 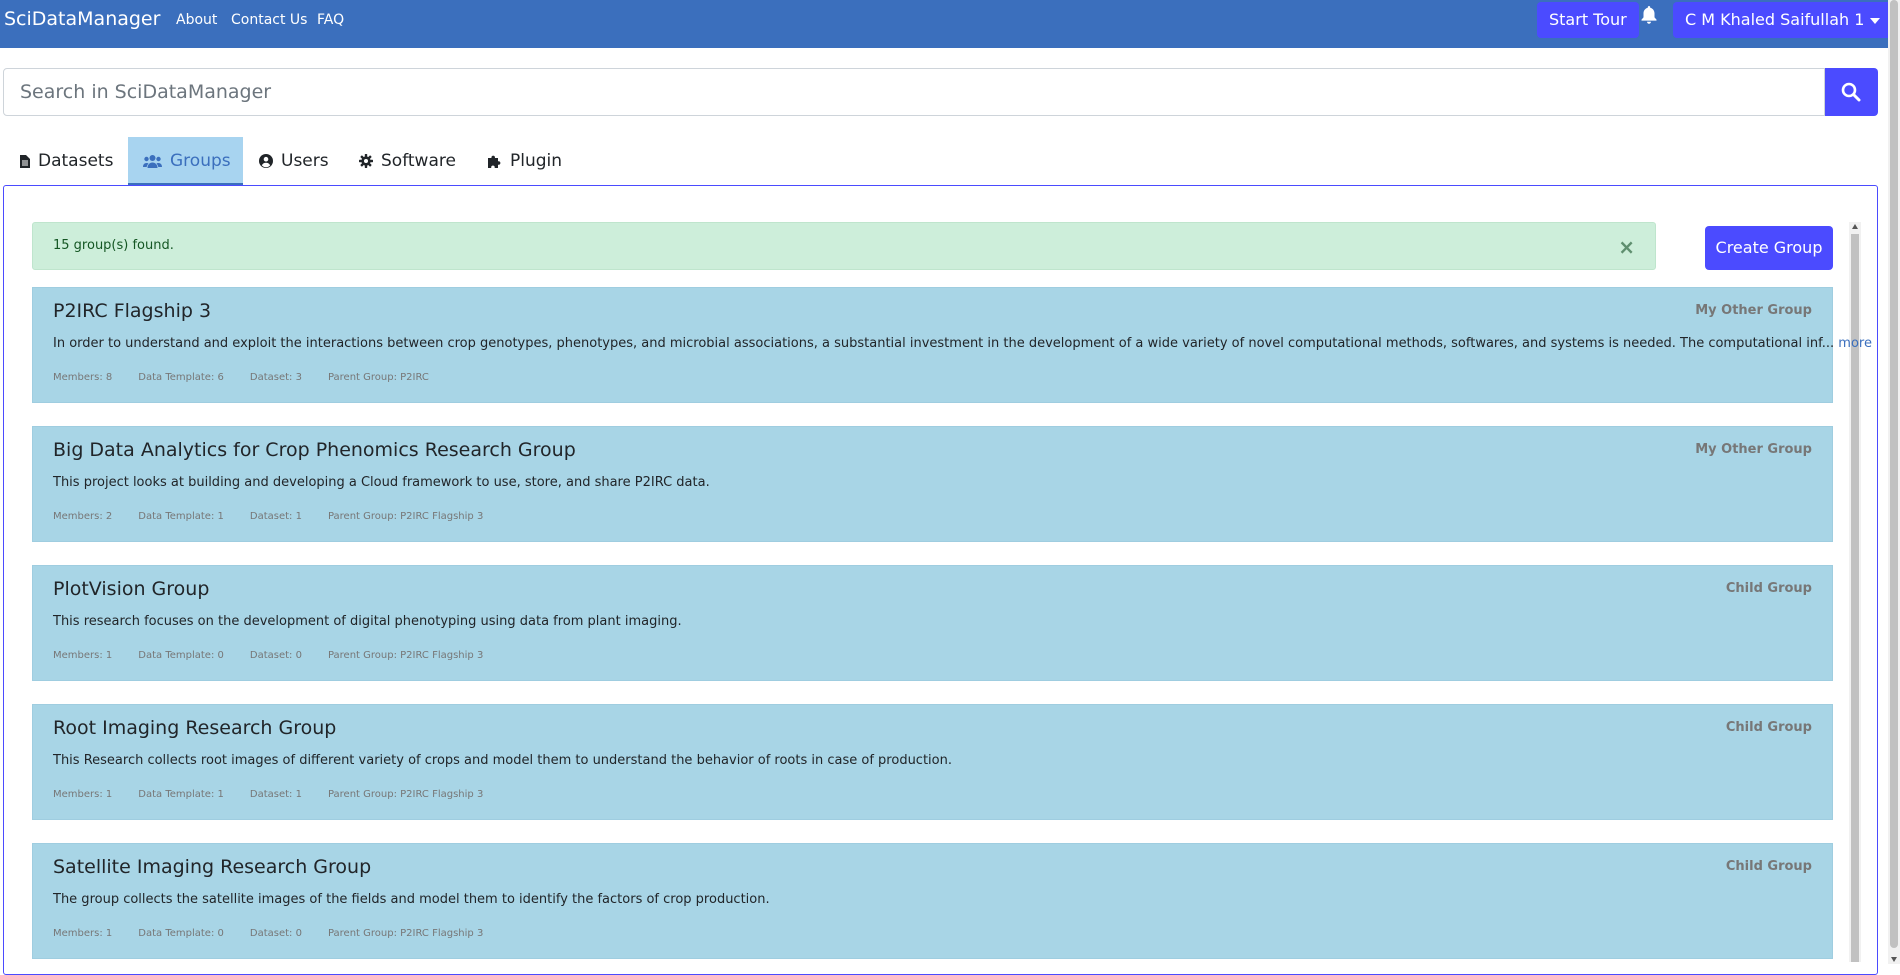 I want to click on tab-software: Software, so click(x=407, y=161).